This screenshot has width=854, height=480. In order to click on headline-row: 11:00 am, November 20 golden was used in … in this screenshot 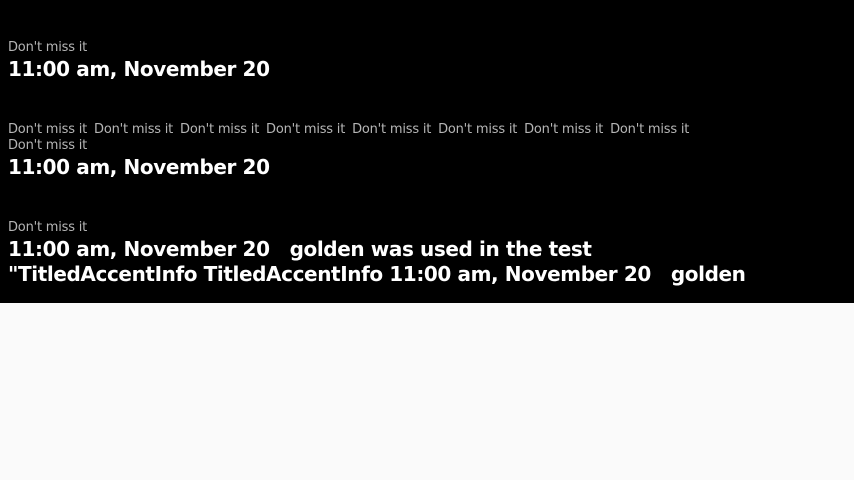, I will do `click(300, 249)`.